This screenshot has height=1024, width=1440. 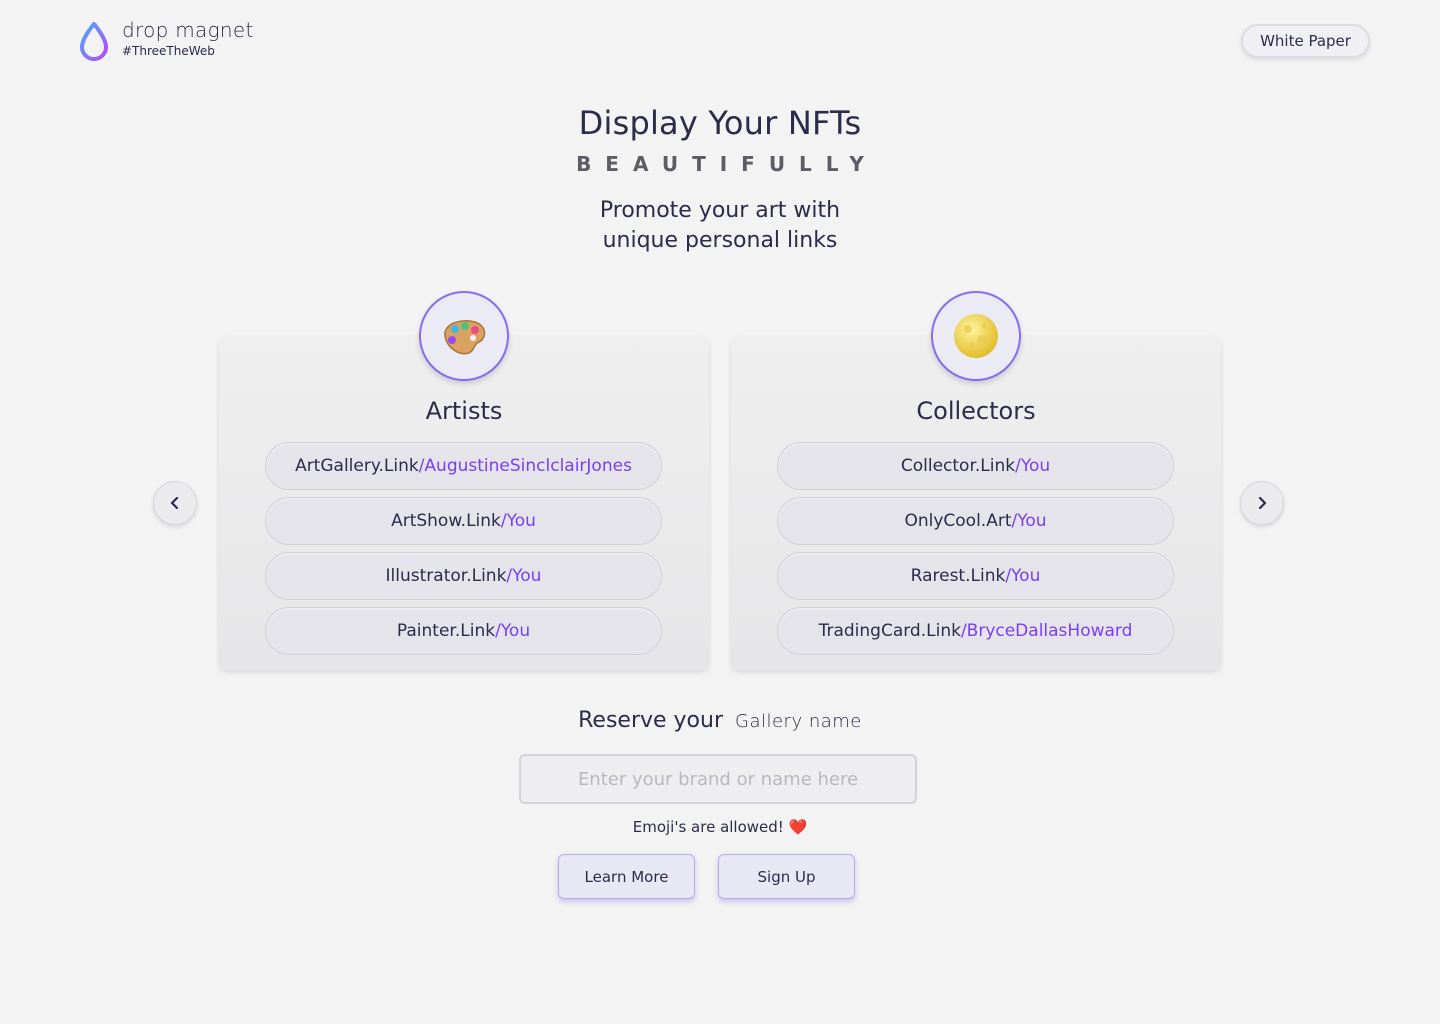 What do you see at coordinates (94, 41) in the screenshot?
I see `drop-logo-icon` at bounding box center [94, 41].